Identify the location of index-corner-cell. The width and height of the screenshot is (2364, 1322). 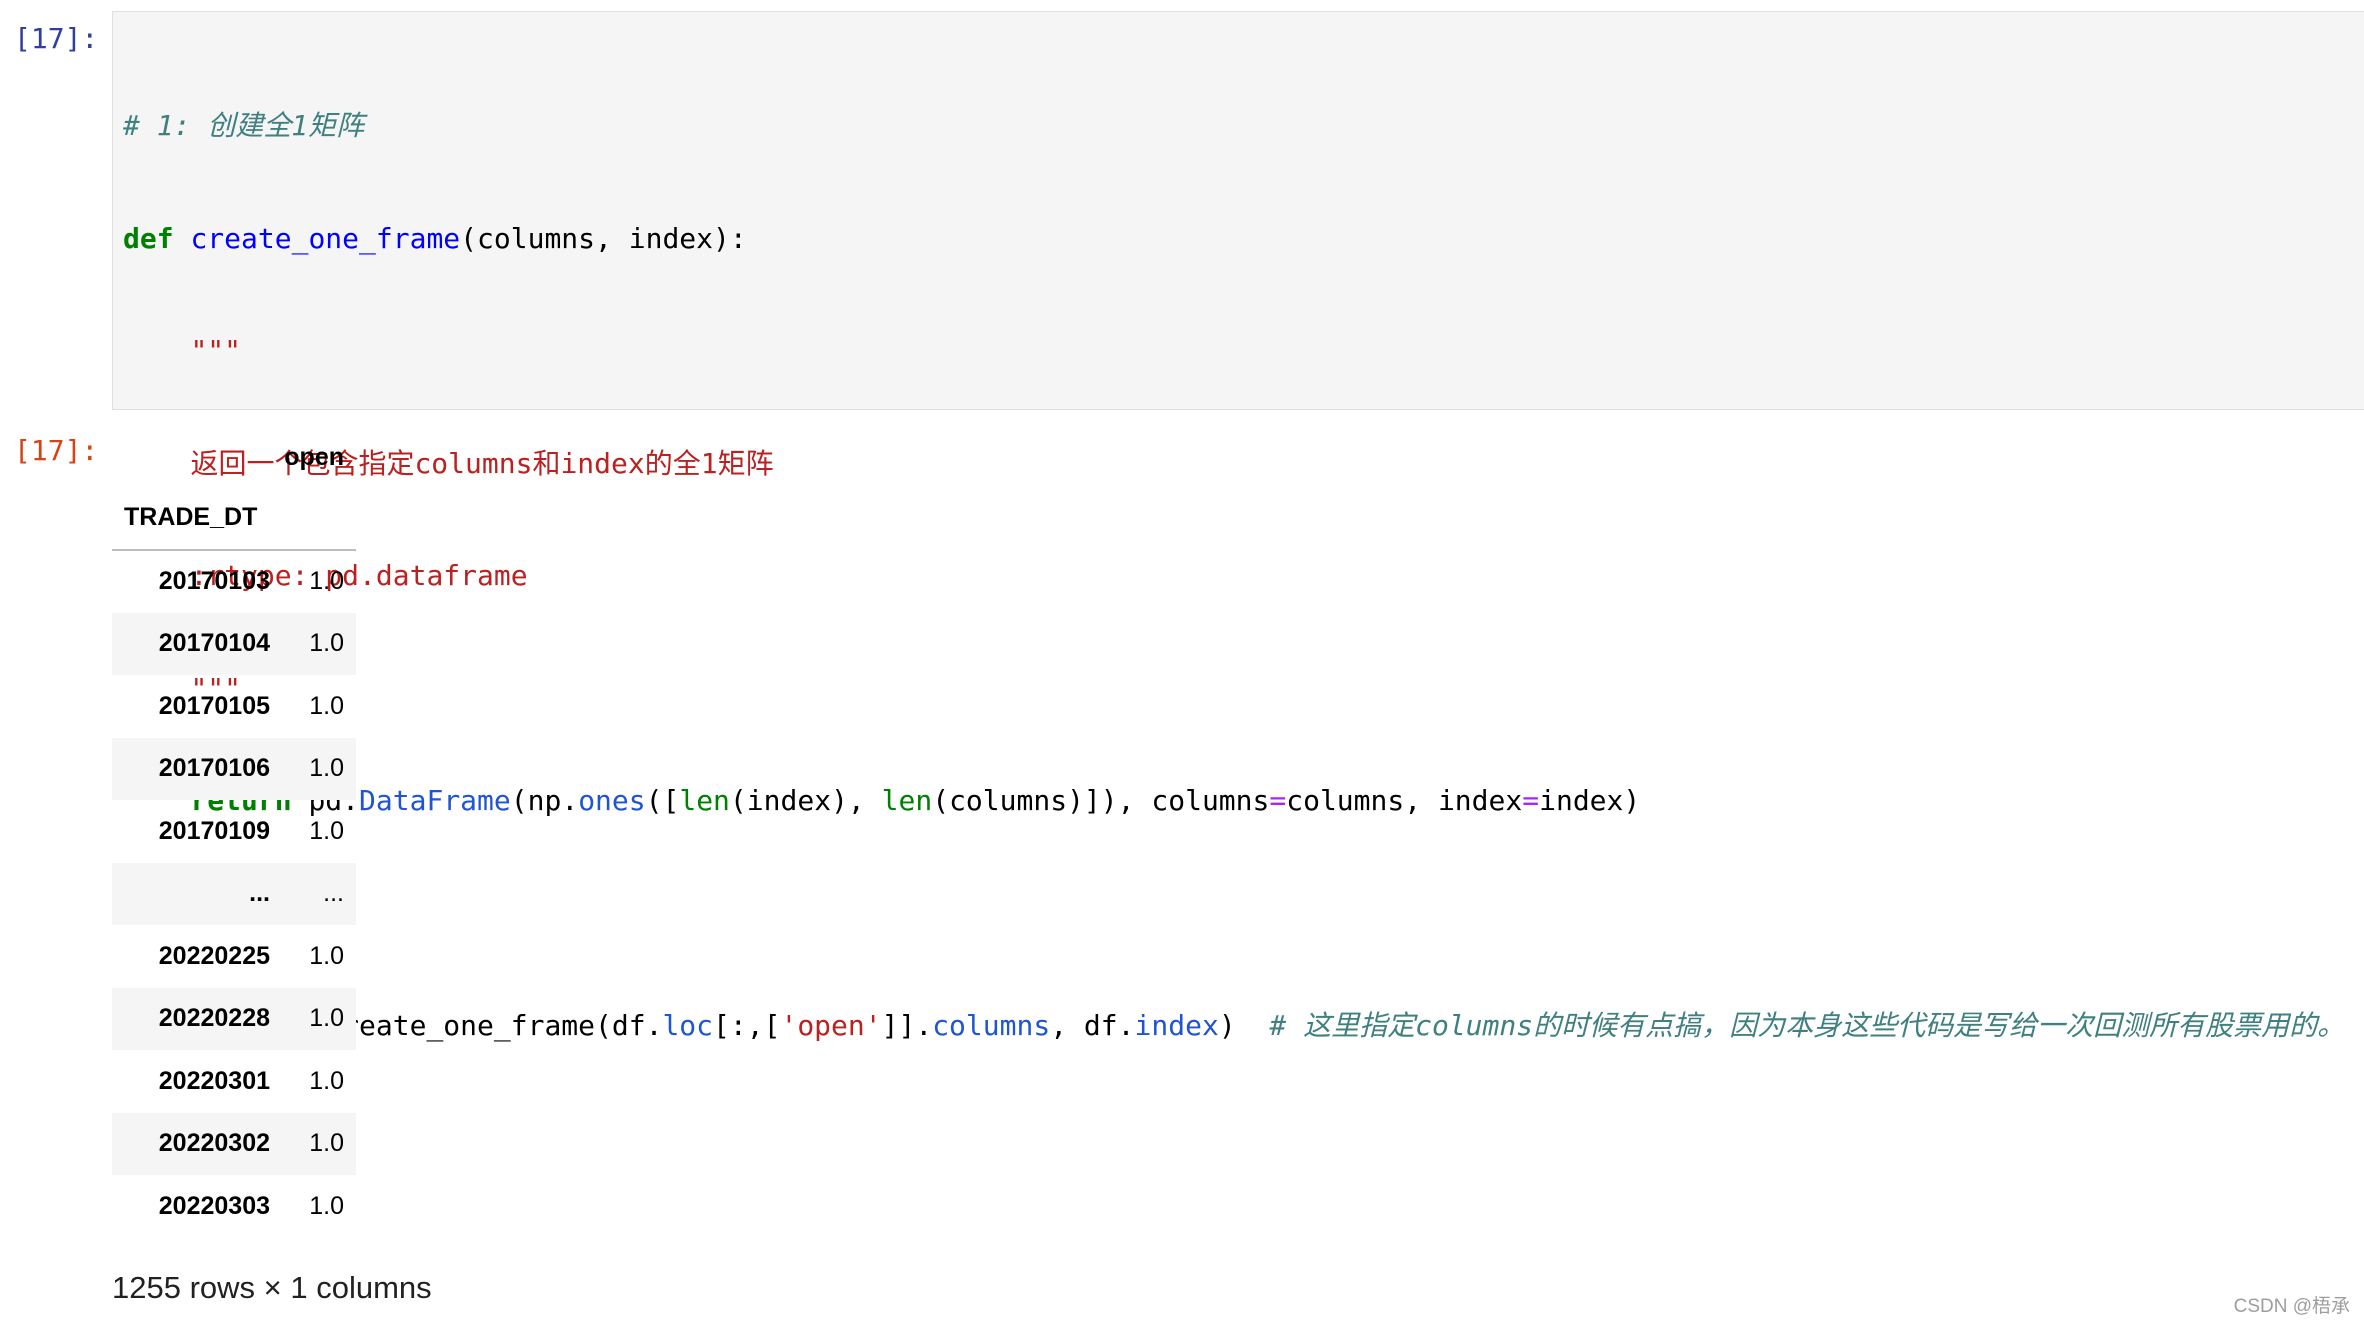
(196, 457).